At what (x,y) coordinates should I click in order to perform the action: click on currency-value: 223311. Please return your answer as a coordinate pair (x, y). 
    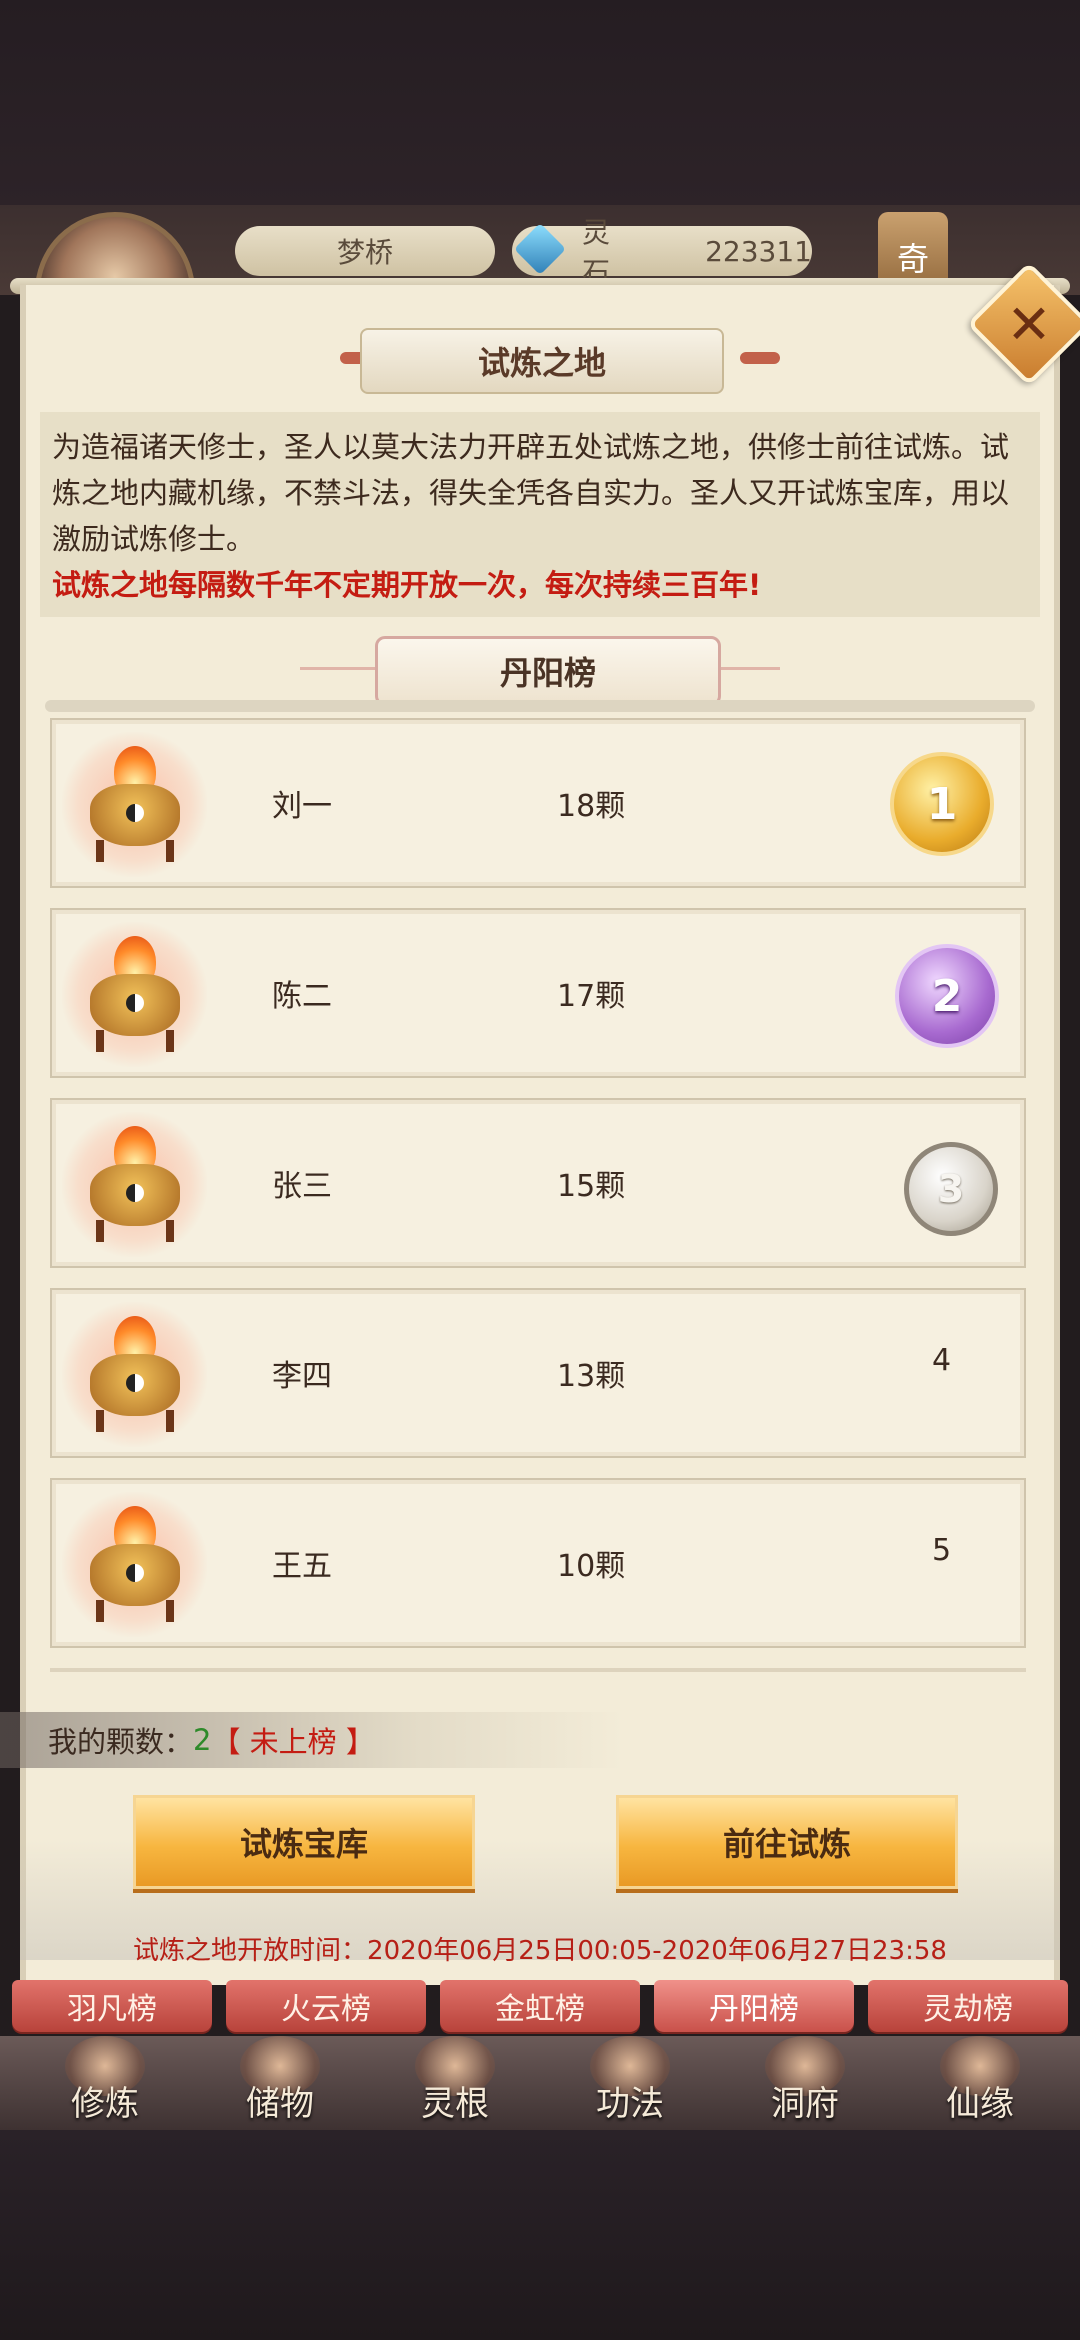
    Looking at the image, I should click on (758, 251).